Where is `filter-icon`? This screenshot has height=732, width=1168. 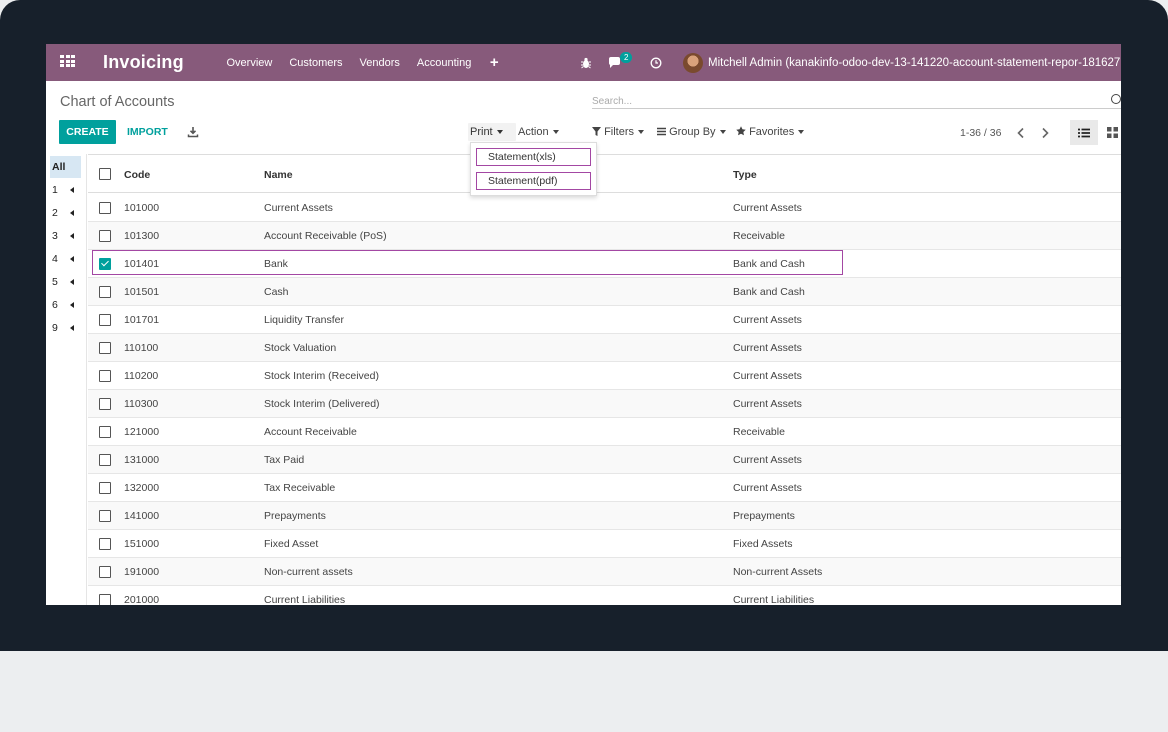
filter-icon is located at coordinates (596, 131).